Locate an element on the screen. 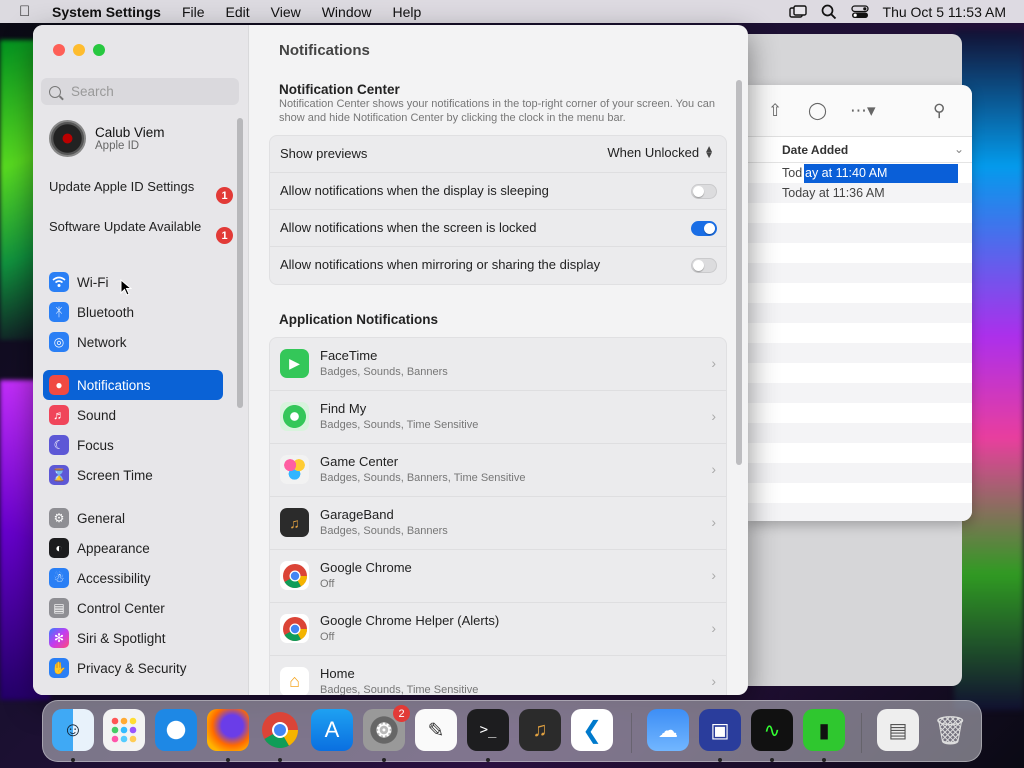  speaker-icon: ♬ is located at coordinates (59, 415).